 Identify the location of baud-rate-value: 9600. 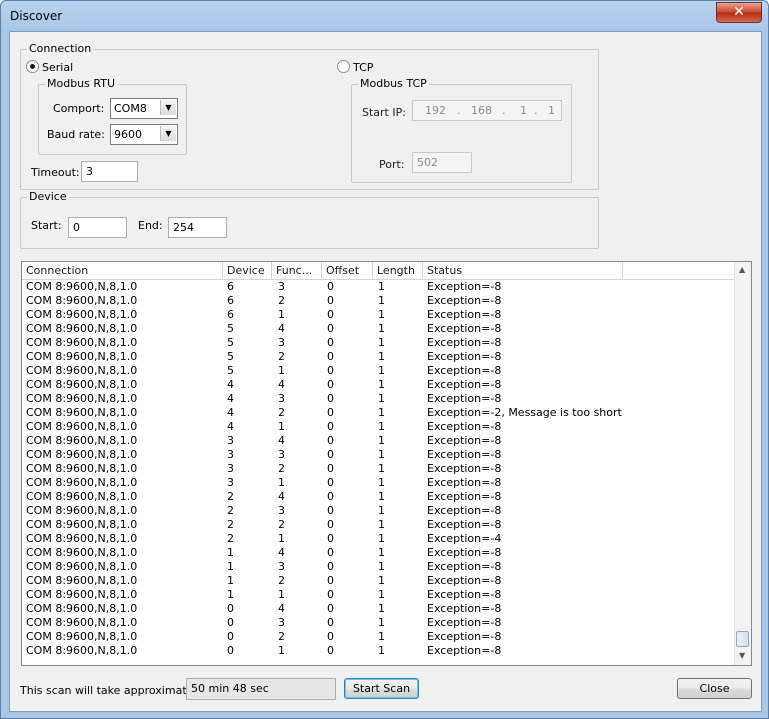
(128, 134).